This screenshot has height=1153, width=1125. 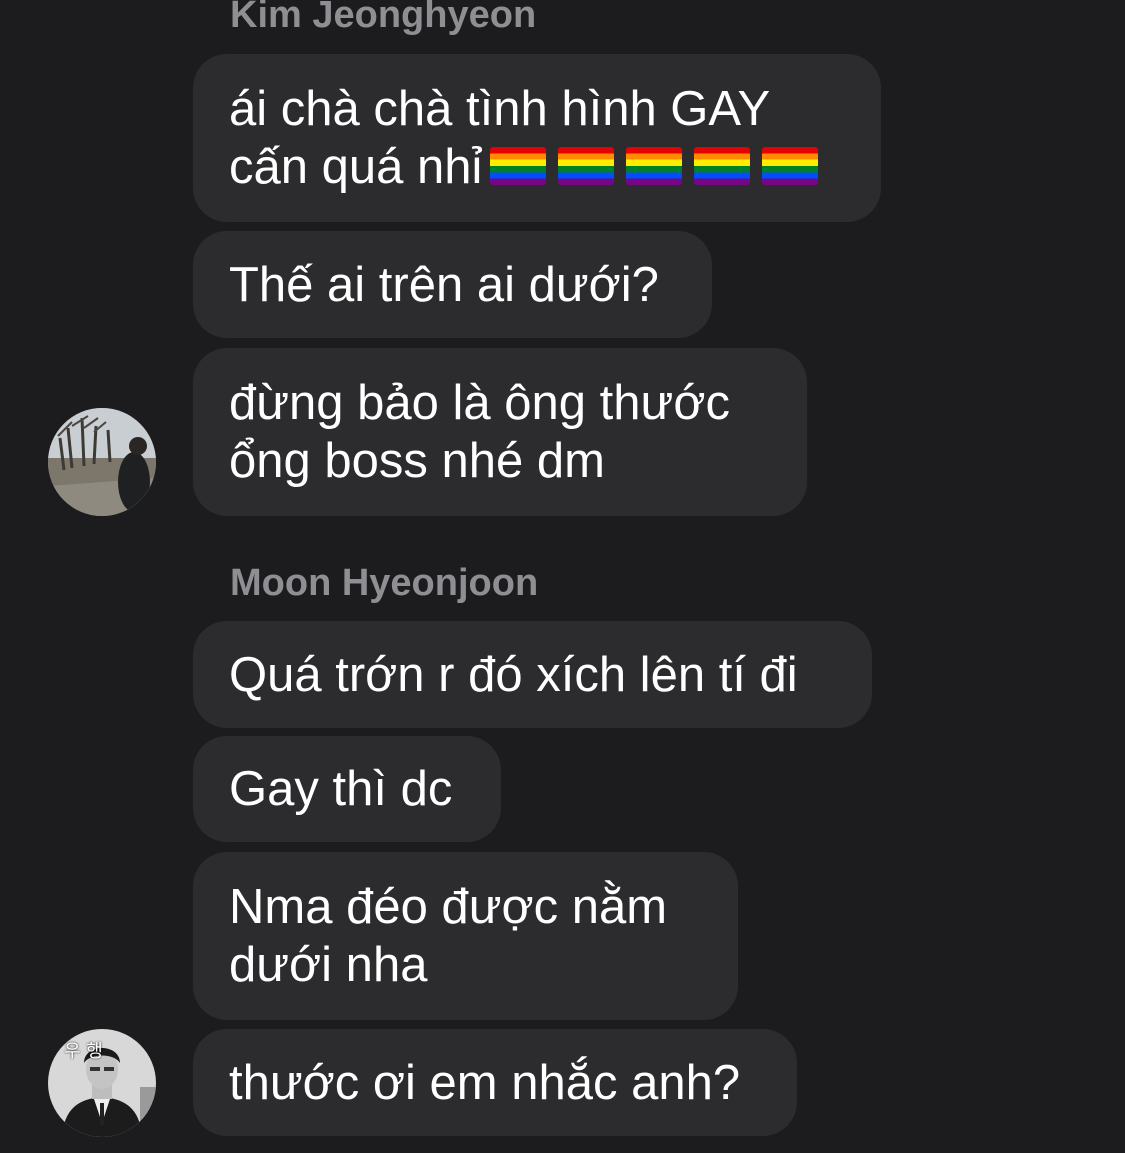 I want to click on message-text: Thế ai trên ai dưới?, so click(x=444, y=284).